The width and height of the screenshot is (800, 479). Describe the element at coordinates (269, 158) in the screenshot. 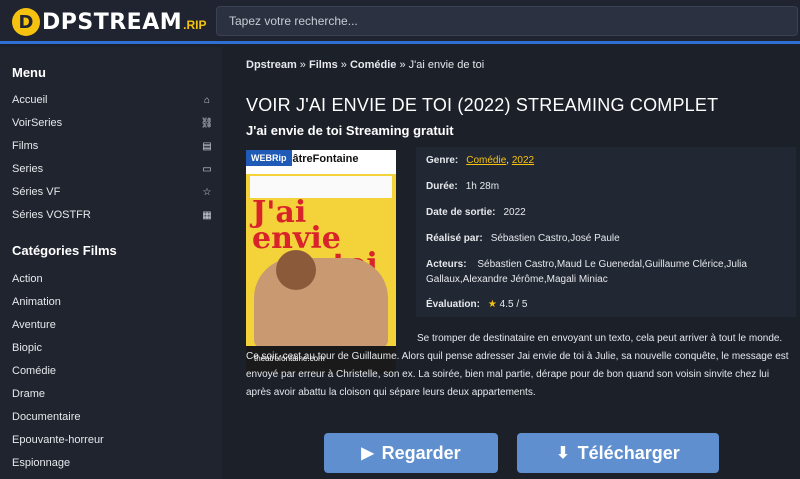

I see `quality-badge: WEBRip` at that location.